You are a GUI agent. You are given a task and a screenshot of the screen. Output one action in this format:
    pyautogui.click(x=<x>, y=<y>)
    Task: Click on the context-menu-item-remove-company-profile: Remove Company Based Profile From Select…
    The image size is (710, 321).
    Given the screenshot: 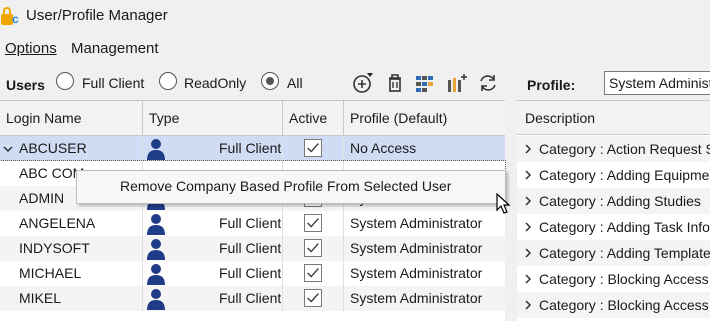 What is the action you would take?
    pyautogui.click(x=285, y=186)
    